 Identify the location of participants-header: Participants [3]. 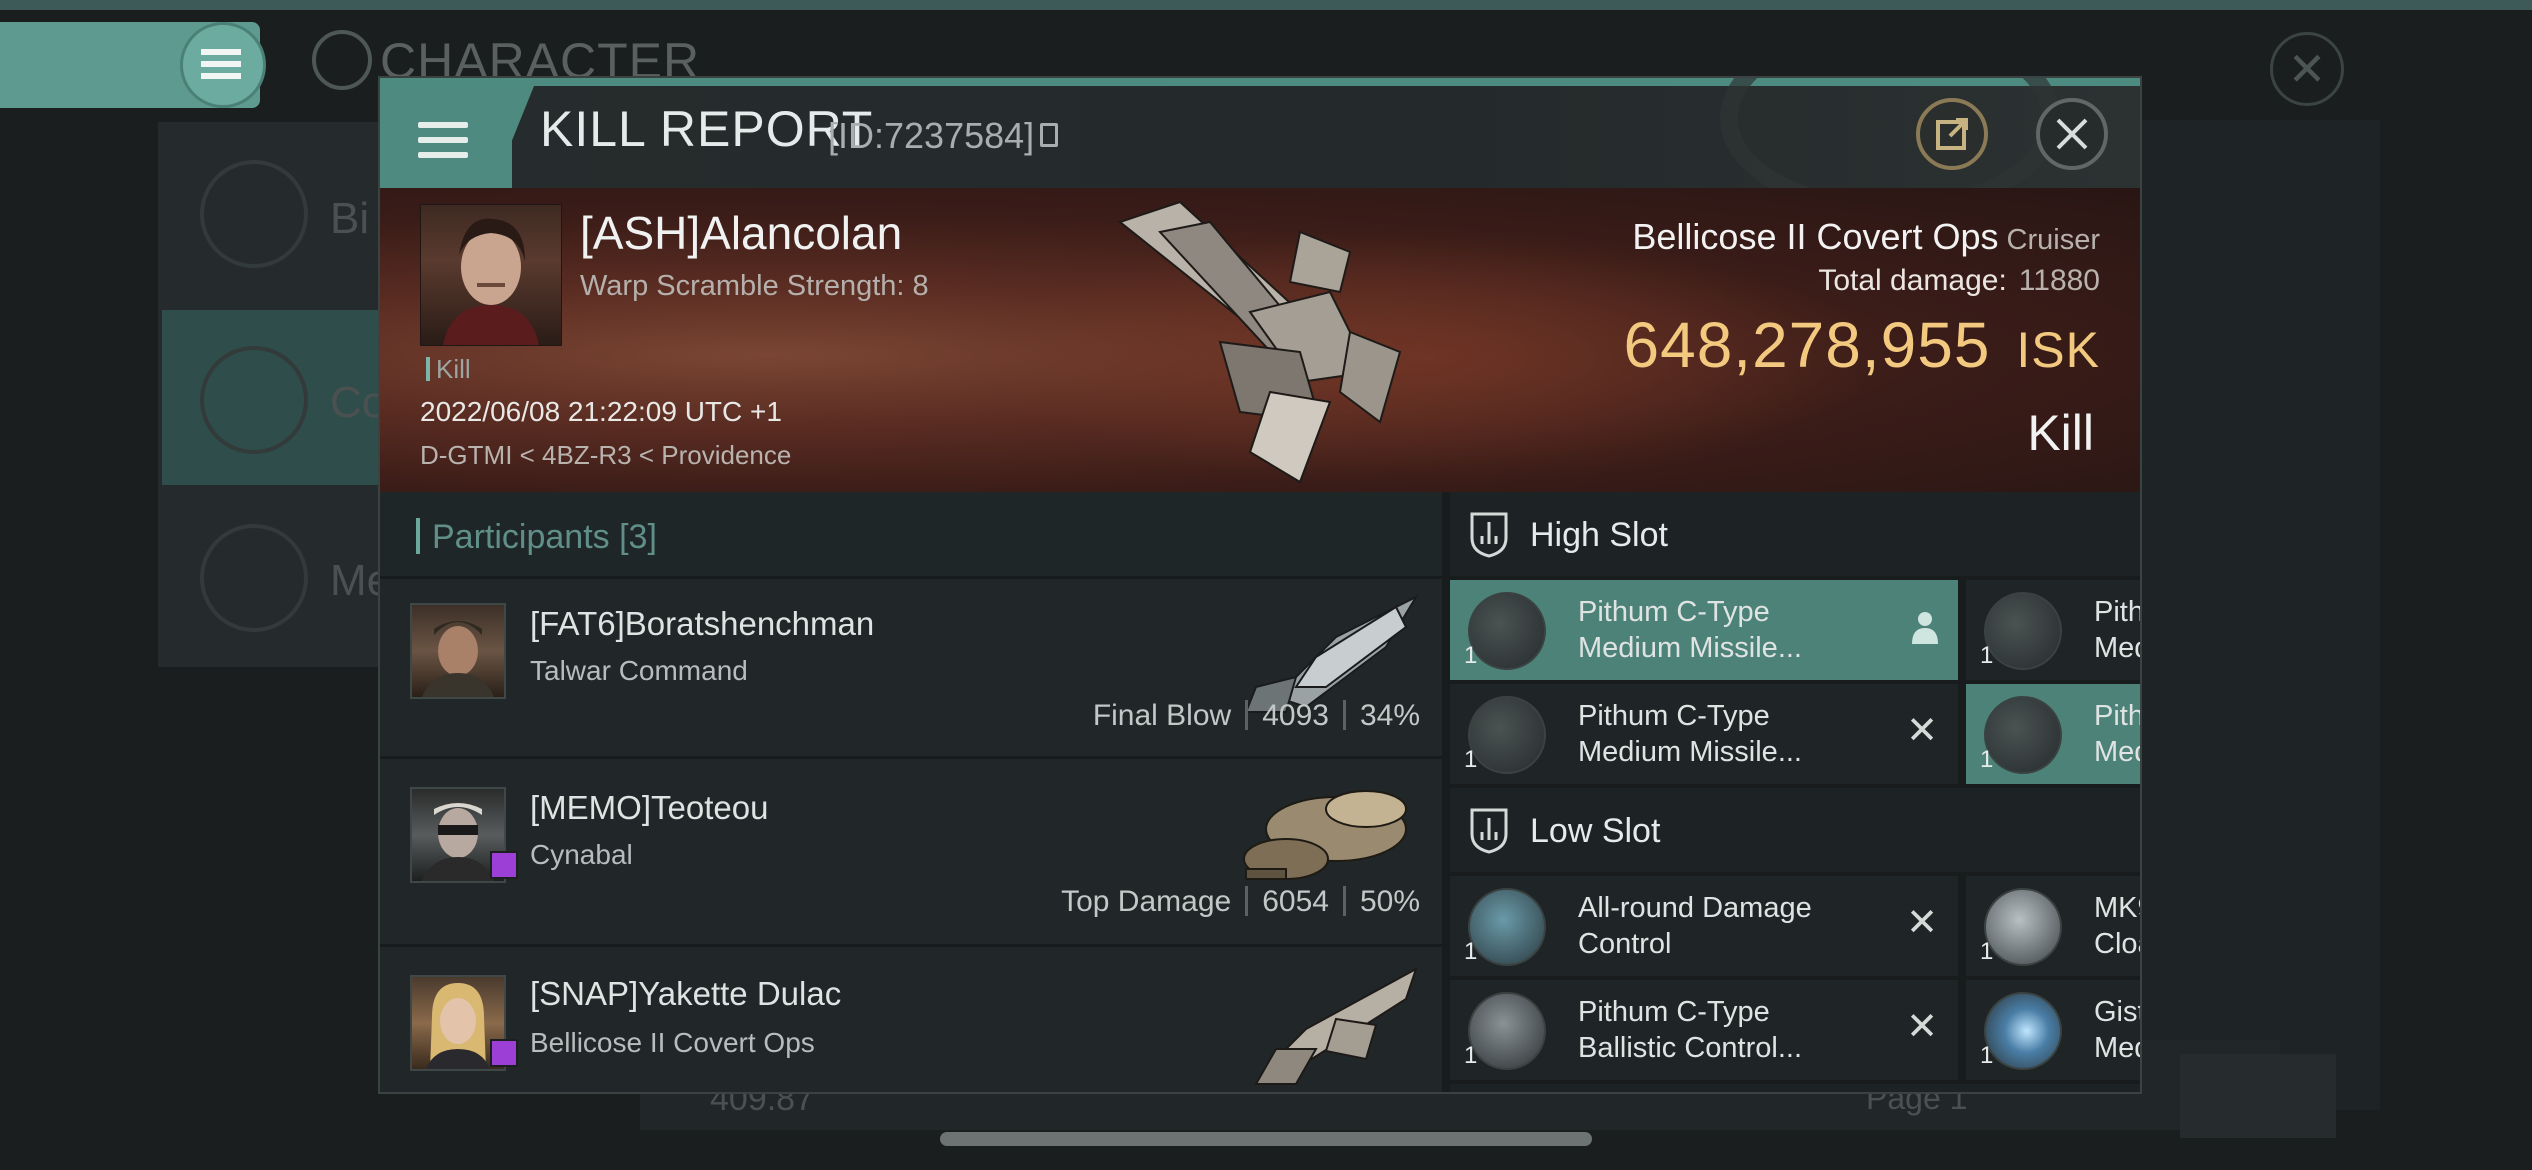
(911, 534).